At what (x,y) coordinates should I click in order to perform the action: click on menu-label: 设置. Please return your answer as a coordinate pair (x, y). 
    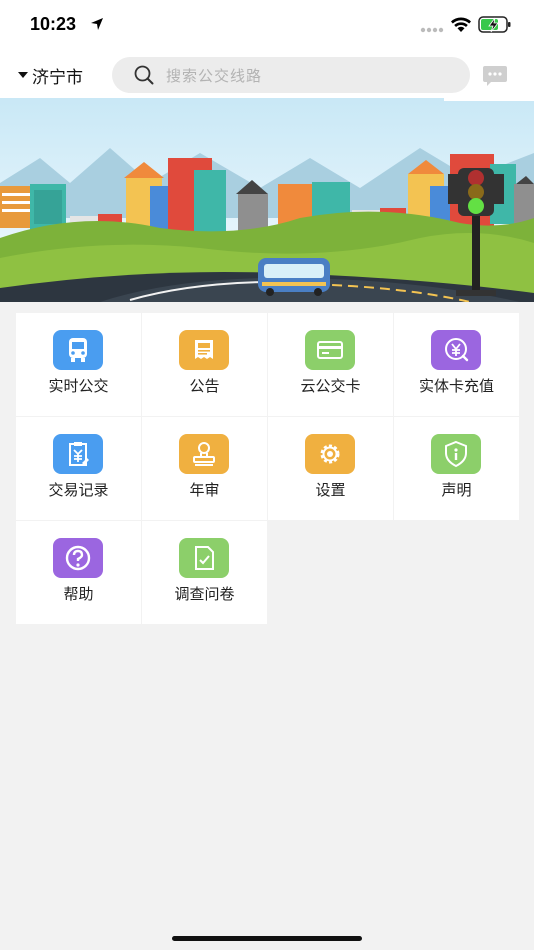
    Looking at the image, I should click on (330, 490).